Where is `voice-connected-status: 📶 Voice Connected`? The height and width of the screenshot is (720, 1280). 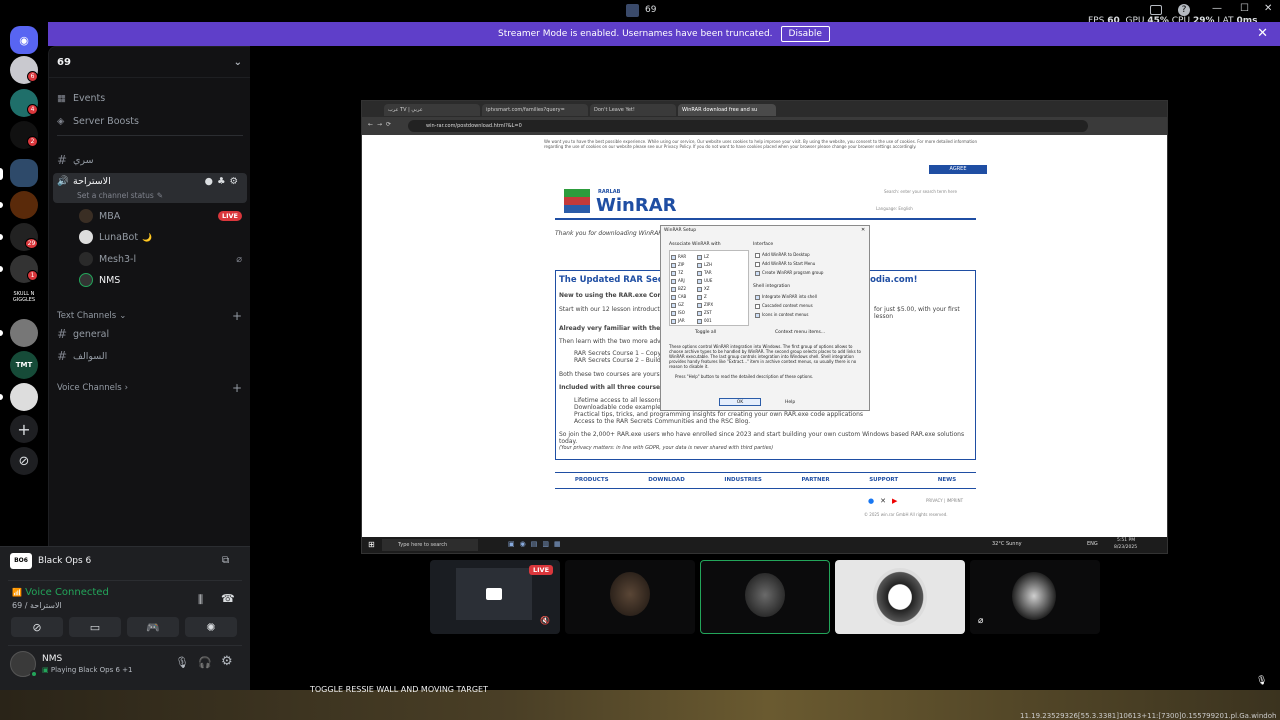 voice-connected-status: 📶 Voice Connected is located at coordinates (60, 592).